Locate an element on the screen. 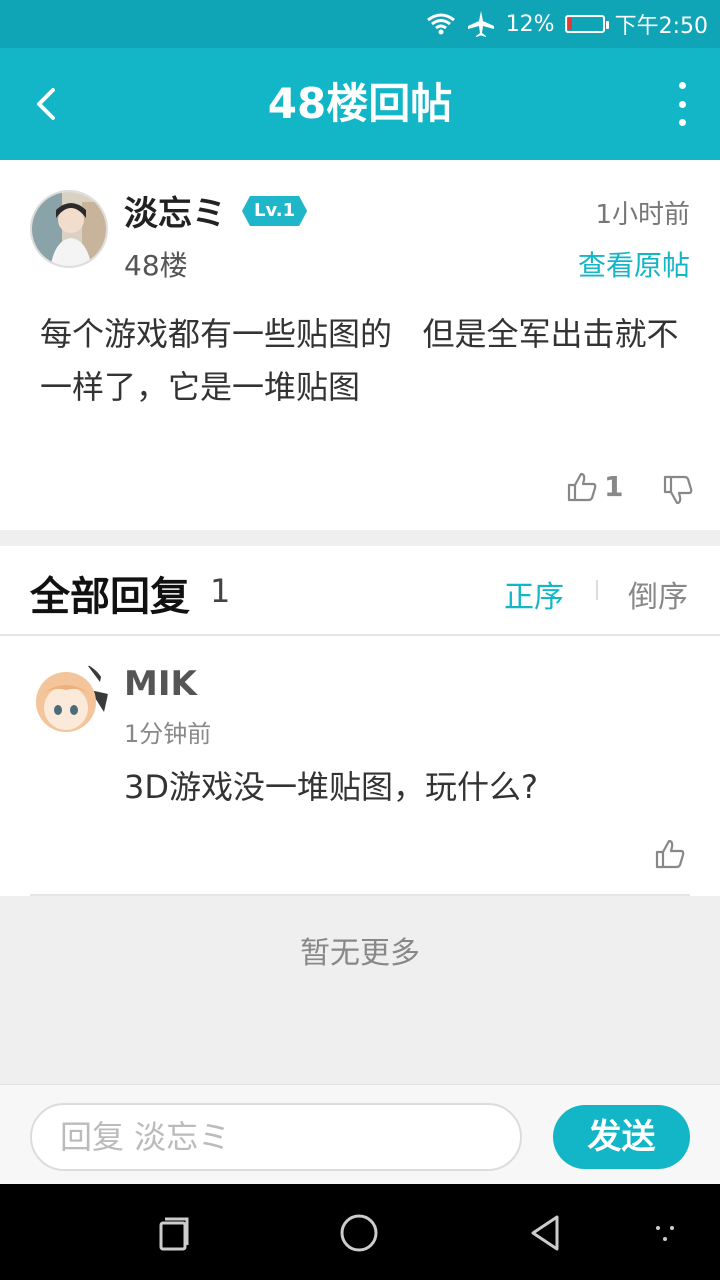  reply-input is located at coordinates (276, 1137).